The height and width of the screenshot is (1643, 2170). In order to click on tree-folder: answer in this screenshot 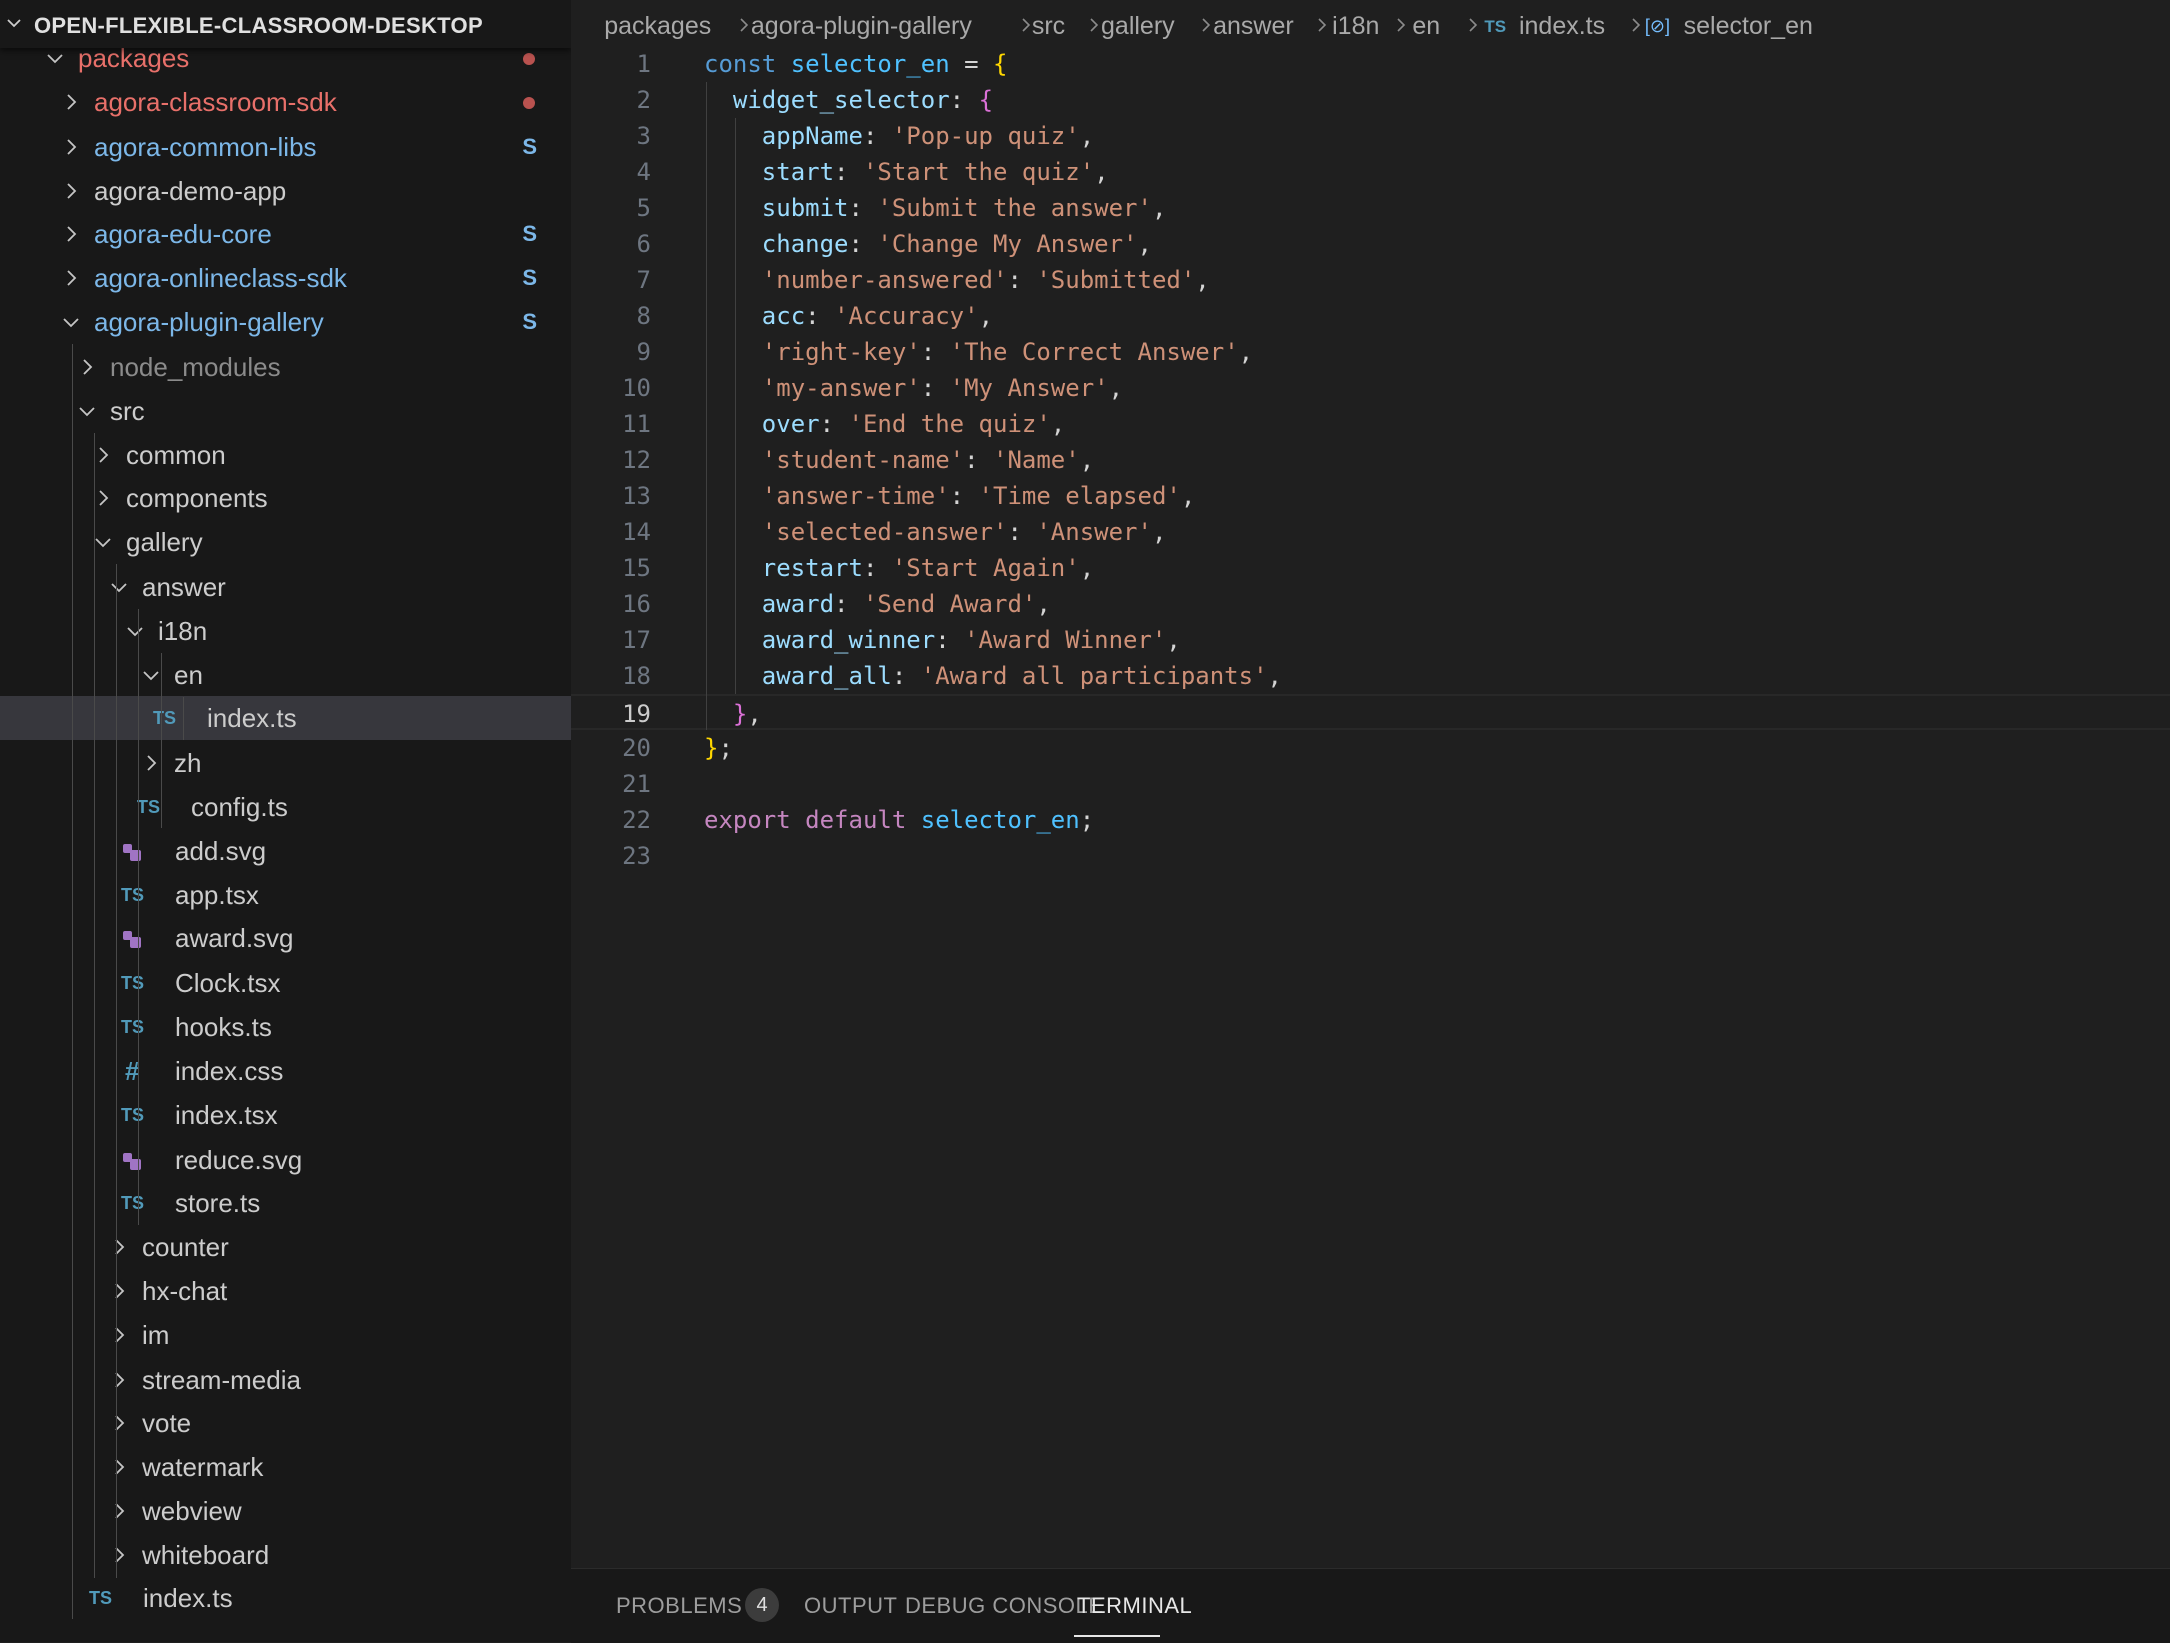, I will do `click(285, 587)`.